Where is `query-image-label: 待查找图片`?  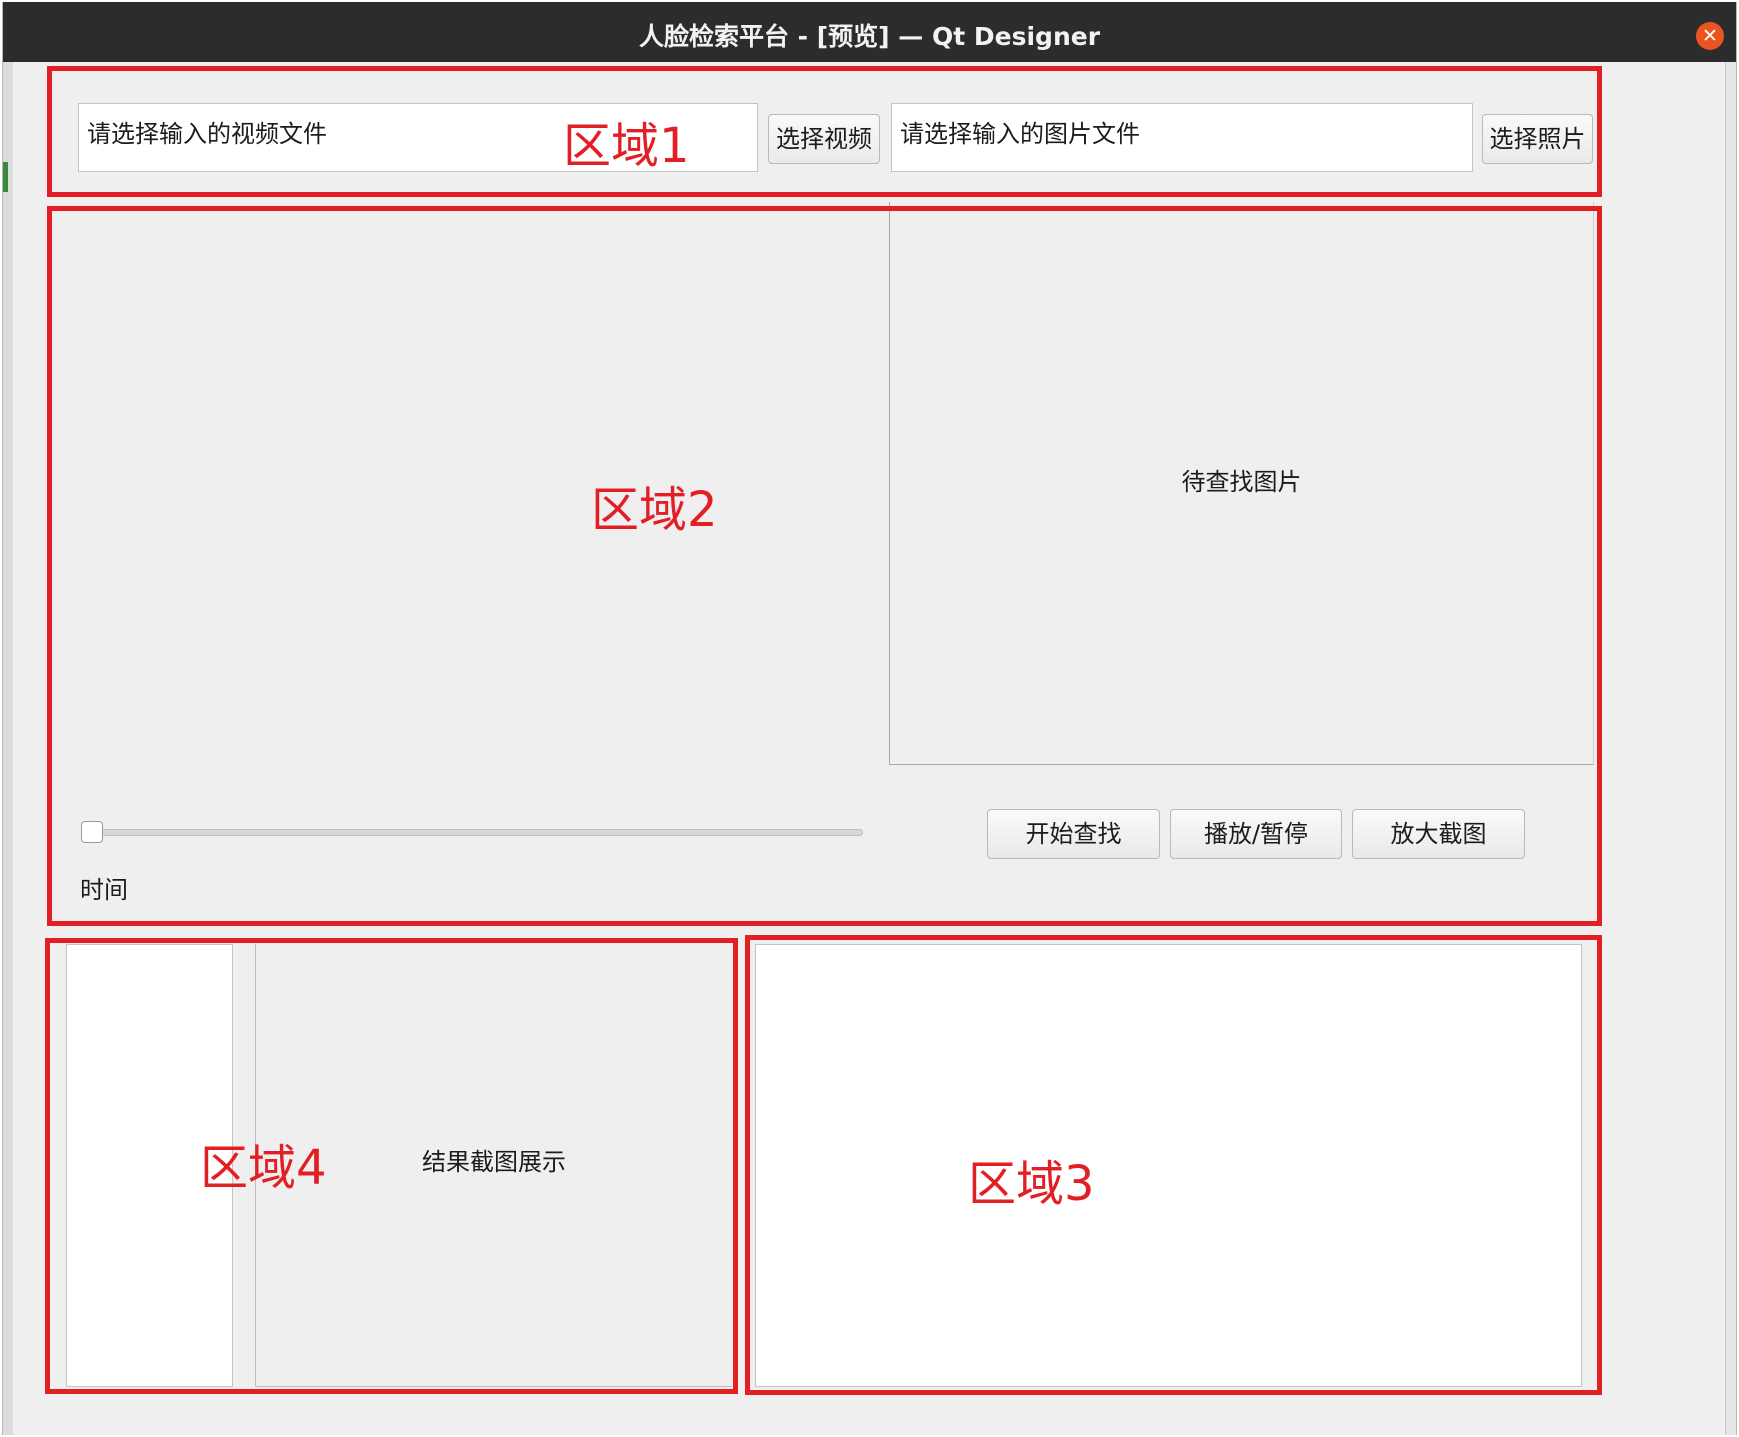 query-image-label: 待查找图片 is located at coordinates (1241, 482).